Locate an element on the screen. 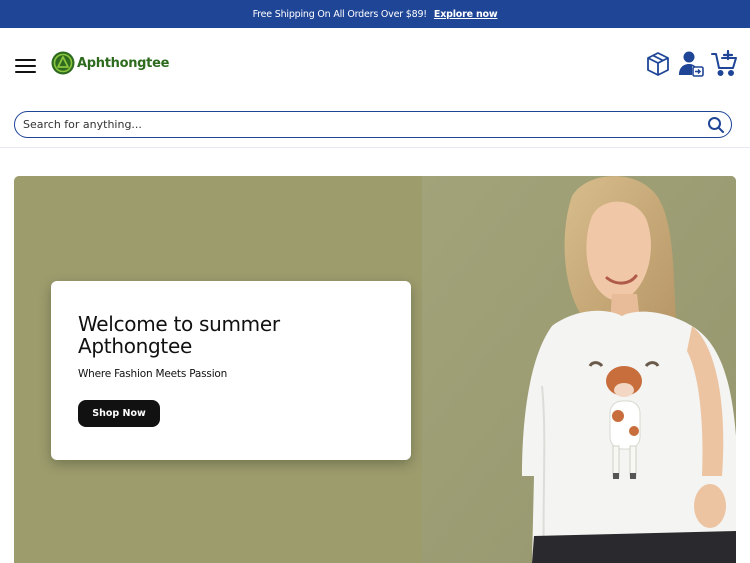 Image resolution: width=750 pixels, height=563 pixels. header-actions is located at coordinates (688, 64).